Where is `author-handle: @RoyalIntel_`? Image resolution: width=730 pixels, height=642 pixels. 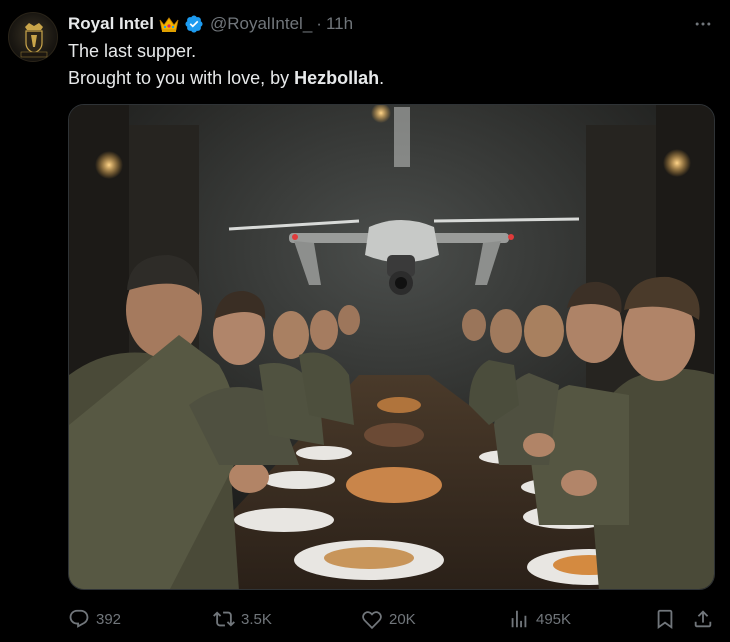
author-handle: @RoyalIntel_ is located at coordinates (261, 24).